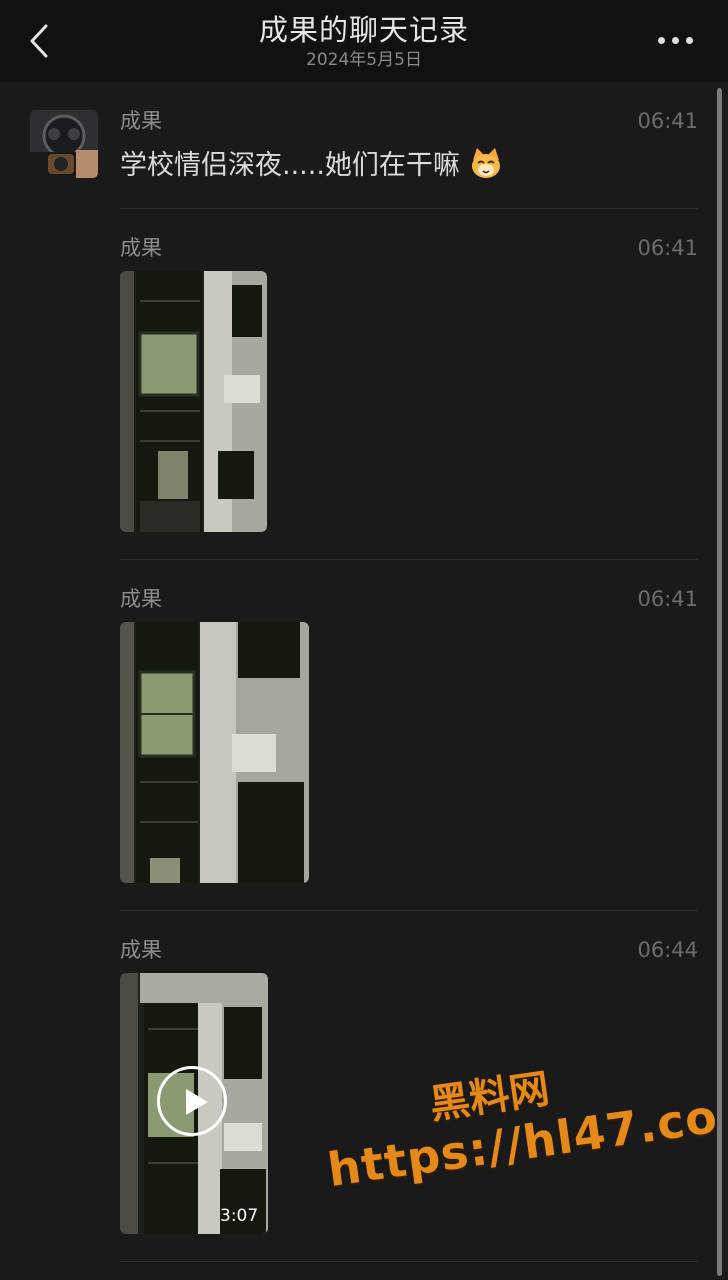 The height and width of the screenshot is (1280, 728). What do you see at coordinates (676, 41) in the screenshot?
I see `more-button` at bounding box center [676, 41].